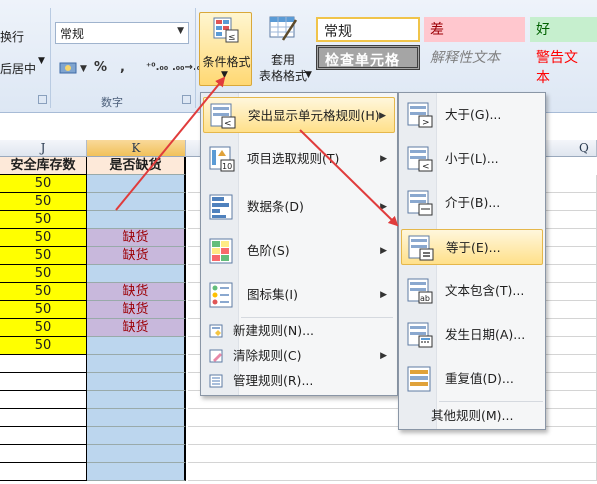  Describe the element at coordinates (122, 33) in the screenshot. I see `number-format-select: 常规 ▼` at that location.